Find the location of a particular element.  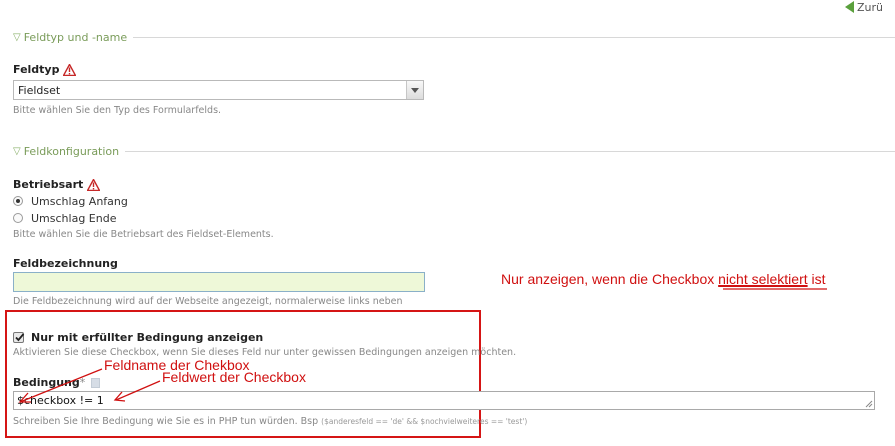

arrow-feldname-head is located at coordinates (24, 397).